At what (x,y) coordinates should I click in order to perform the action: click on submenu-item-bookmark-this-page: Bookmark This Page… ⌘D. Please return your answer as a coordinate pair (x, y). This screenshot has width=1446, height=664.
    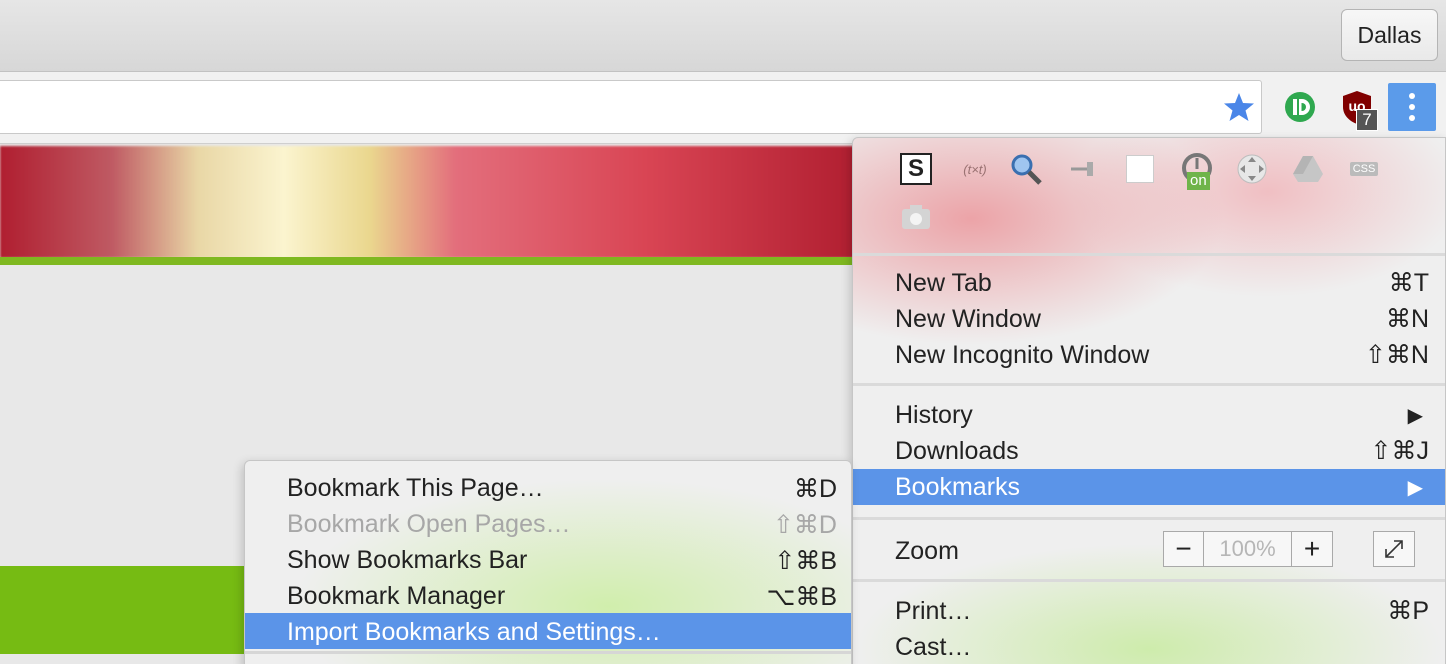
    Looking at the image, I should click on (548, 487).